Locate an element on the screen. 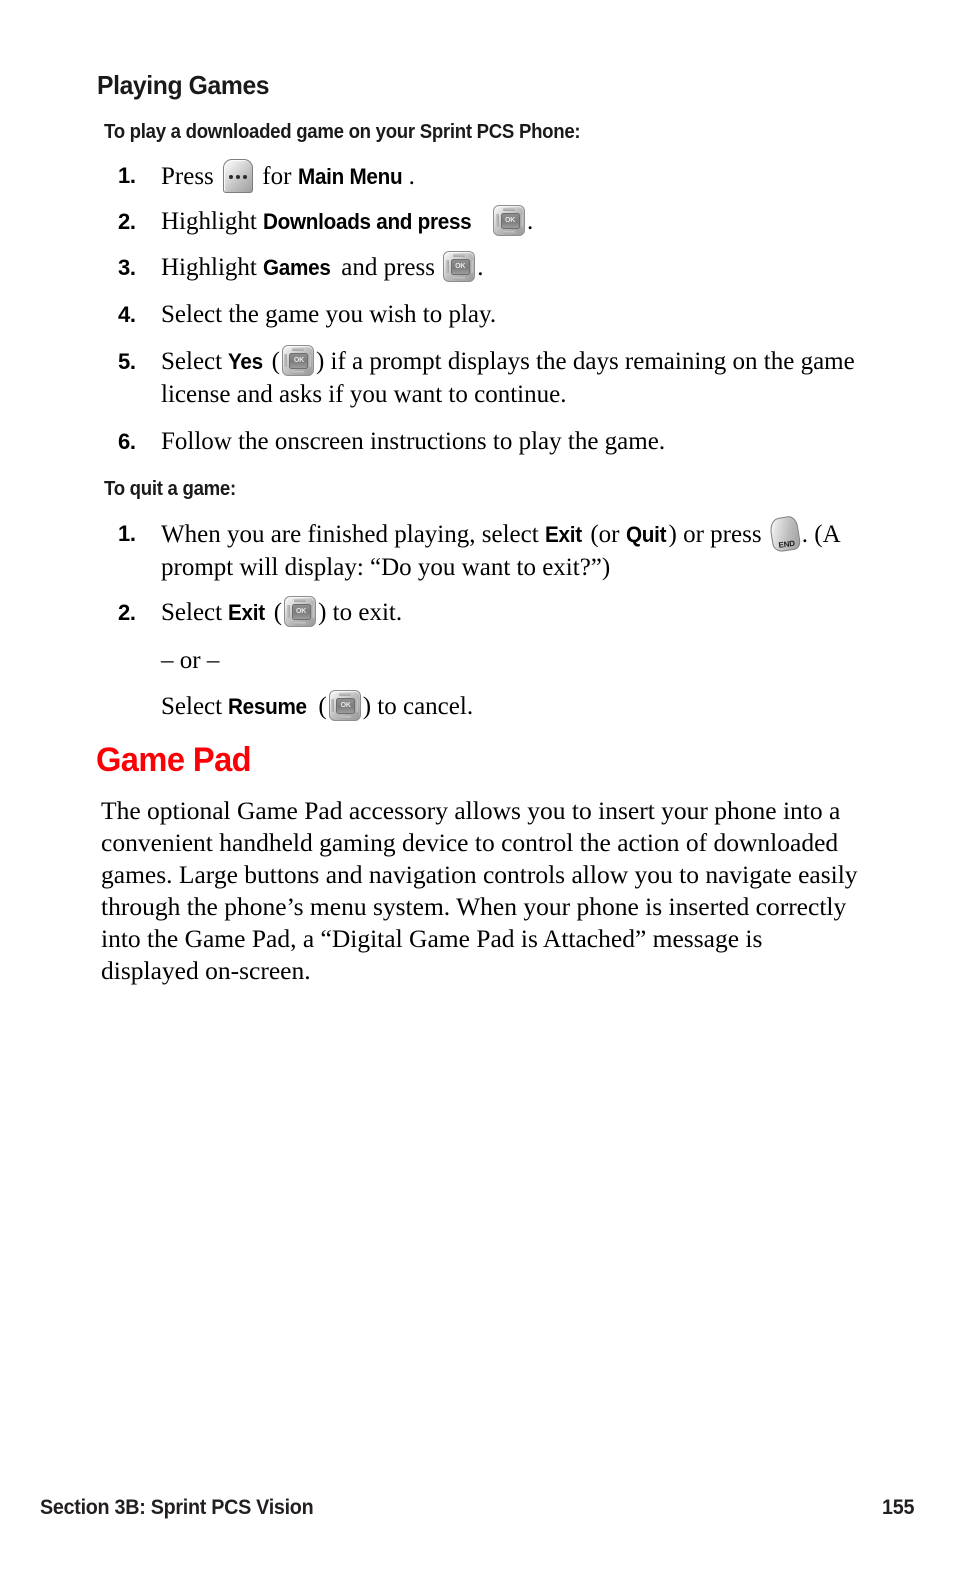 Image resolution: width=954 pixels, height=1590 pixels. alternate-instruction: Select Resume ( OK ) to cancel. is located at coordinates (317, 706).